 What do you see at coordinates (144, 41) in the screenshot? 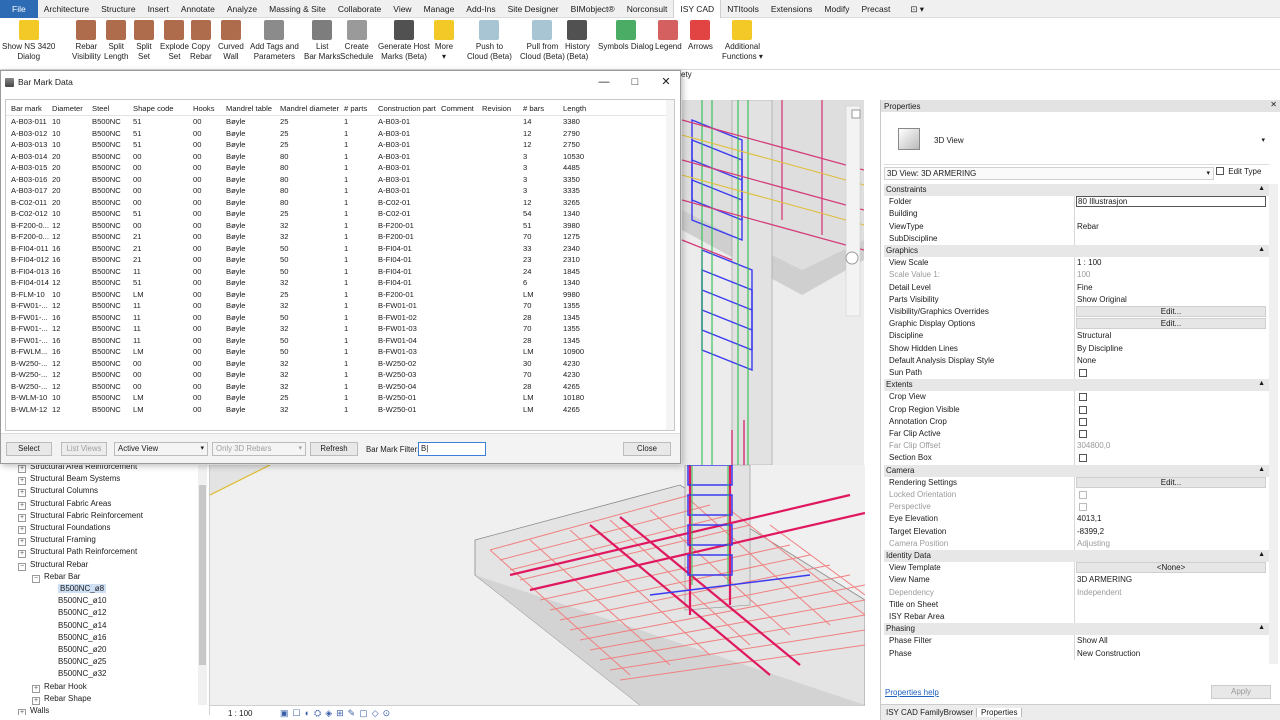
I see `ribbon-button-split-set: Split Set` at bounding box center [144, 41].